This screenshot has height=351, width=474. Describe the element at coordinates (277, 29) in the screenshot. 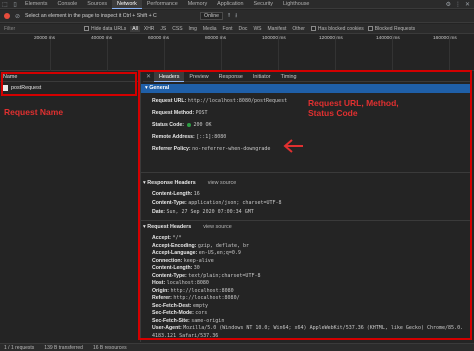

I see `type-filter-manifest: Manifest` at that location.